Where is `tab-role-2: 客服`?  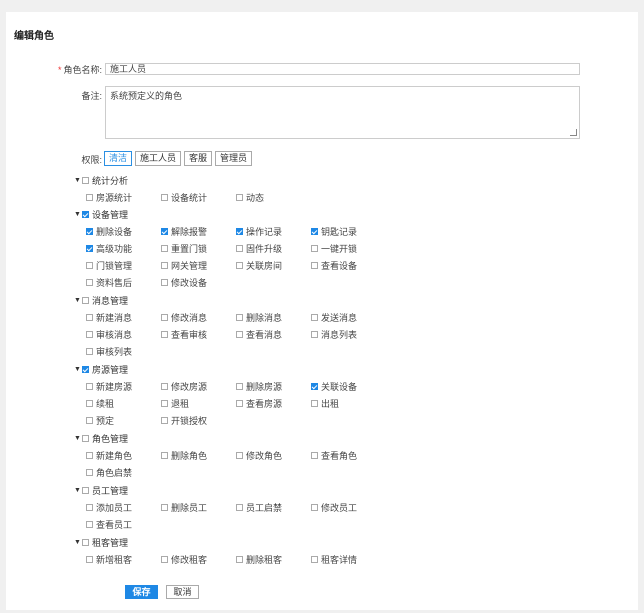 tab-role-2: 客服 is located at coordinates (198, 158).